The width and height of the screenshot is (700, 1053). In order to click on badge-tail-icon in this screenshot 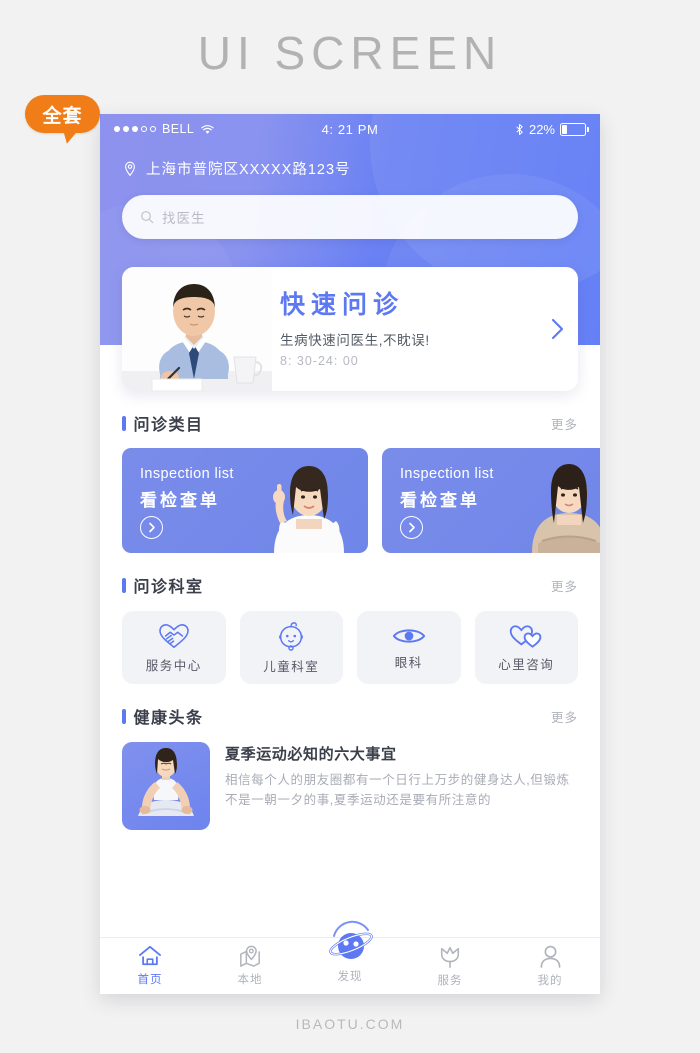, I will do `click(69, 136)`.